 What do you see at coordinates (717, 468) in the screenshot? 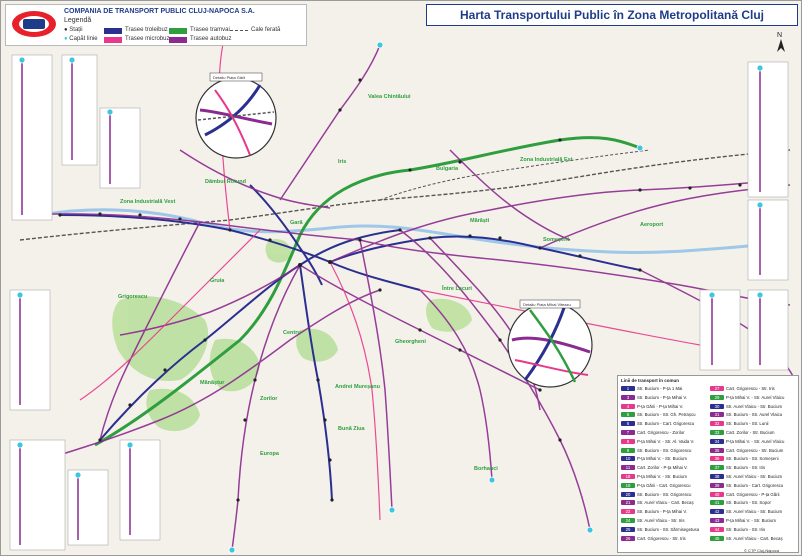
I see `line-number: 37` at bounding box center [717, 468].